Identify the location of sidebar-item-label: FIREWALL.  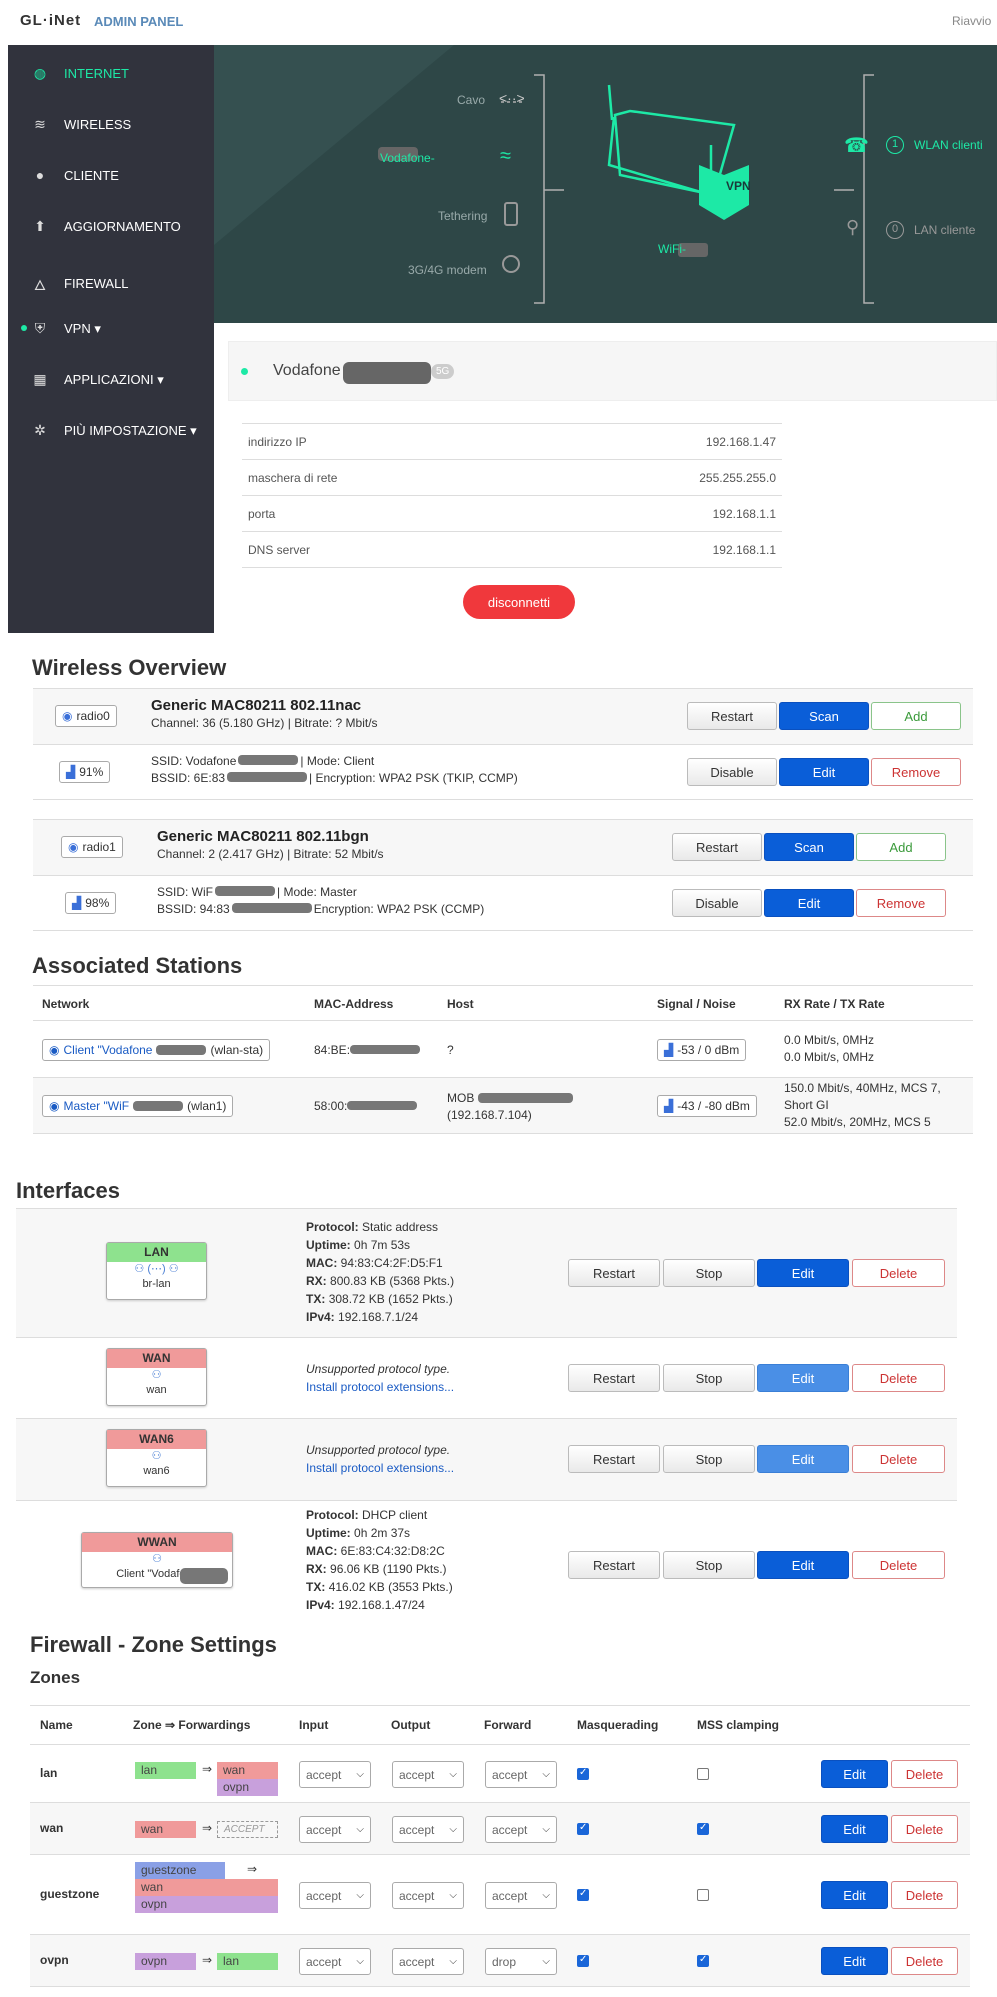
(96, 283).